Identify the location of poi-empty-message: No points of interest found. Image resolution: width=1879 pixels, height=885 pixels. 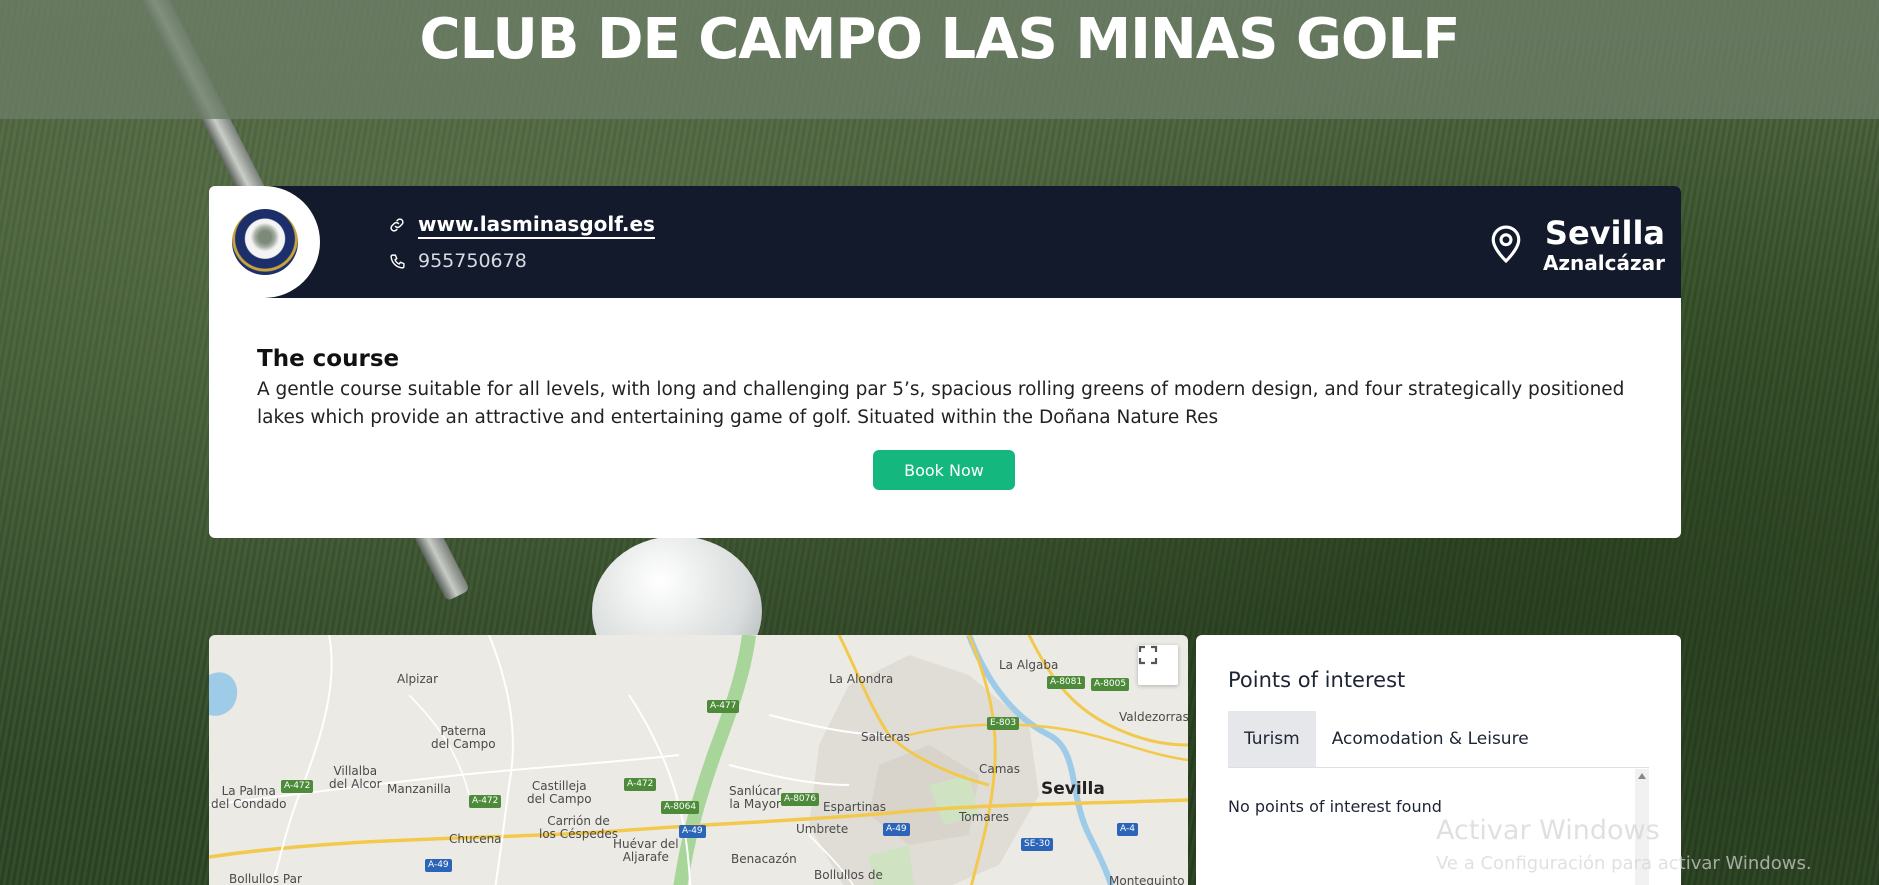
(1335, 806).